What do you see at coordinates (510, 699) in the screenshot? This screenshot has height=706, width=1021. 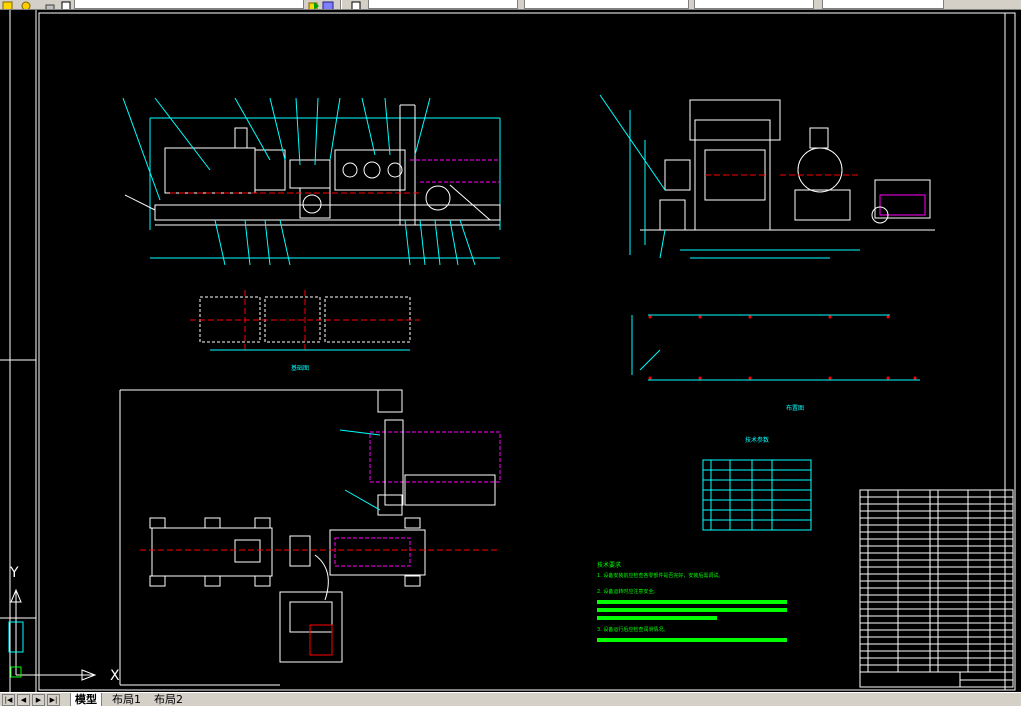 I see `layout-tabbar: |◀ ◀ ▶ ▶| 模型 布局1 布局2` at bounding box center [510, 699].